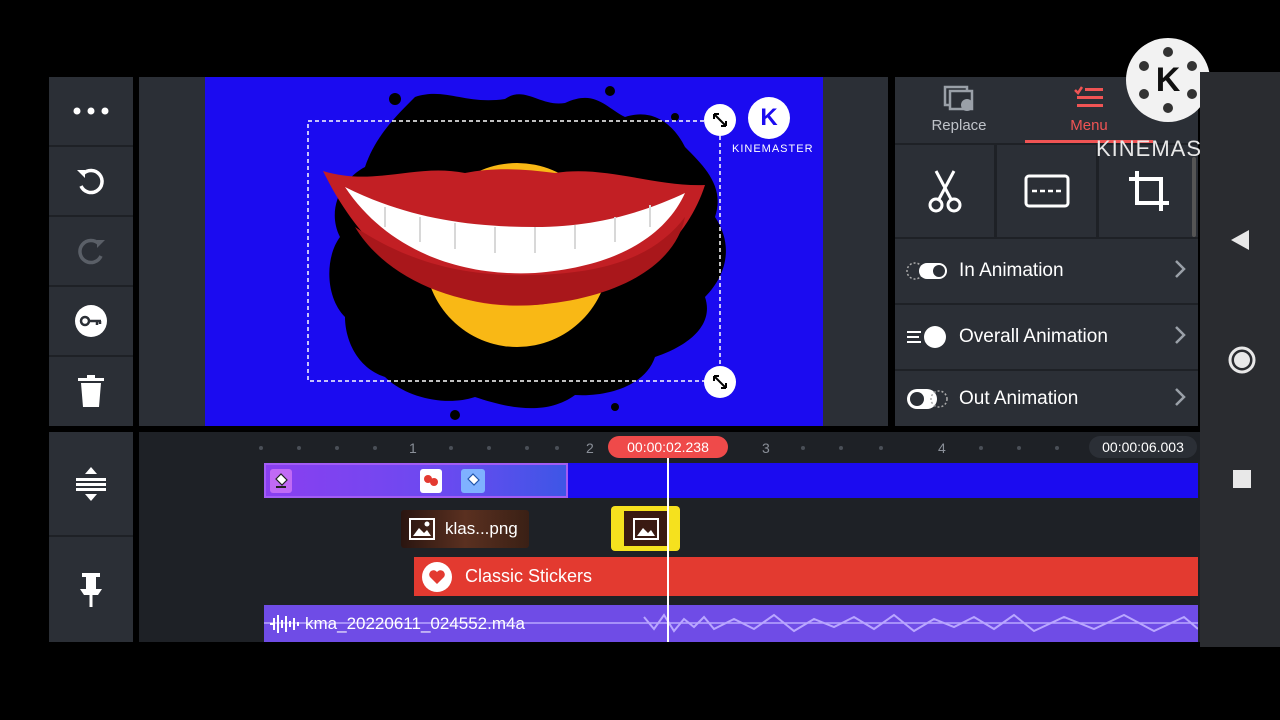 The image size is (1280, 720). What do you see at coordinates (284, 624) in the screenshot?
I see `waveform-icon` at bounding box center [284, 624].